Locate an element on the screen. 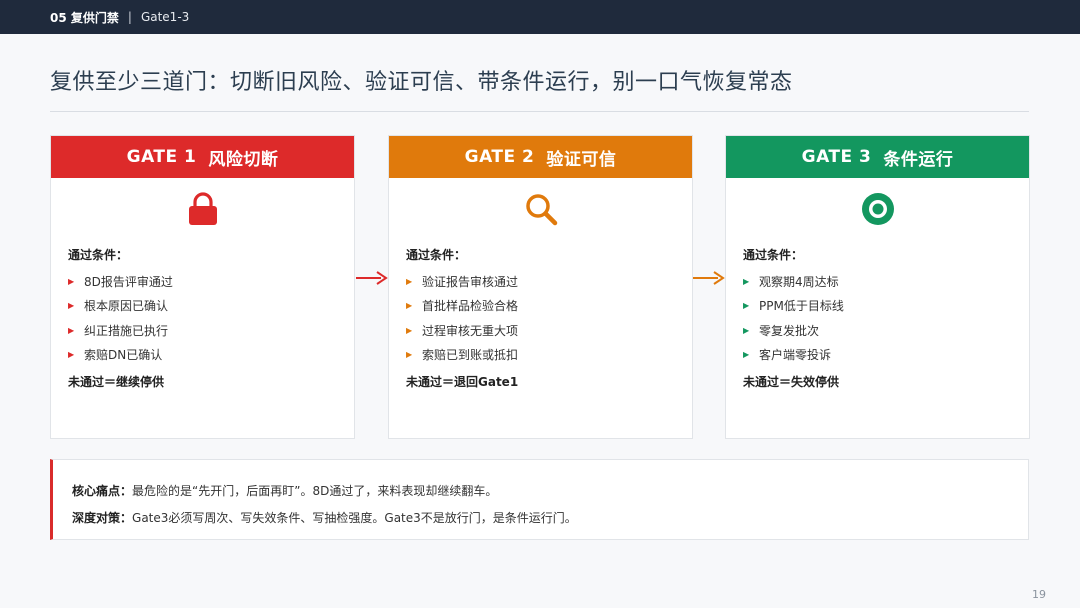  gate-name: 验证可信 is located at coordinates (581, 159).